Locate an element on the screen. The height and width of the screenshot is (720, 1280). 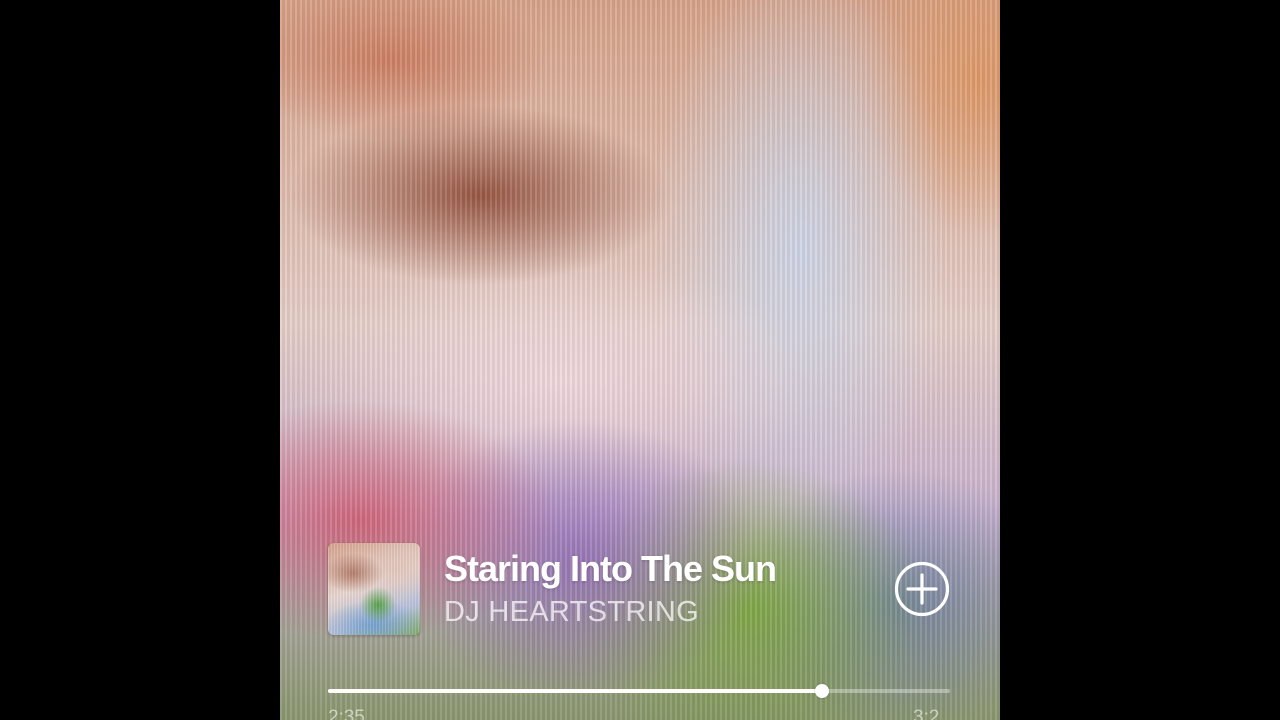
plus-circle-icon is located at coordinates (922, 589).